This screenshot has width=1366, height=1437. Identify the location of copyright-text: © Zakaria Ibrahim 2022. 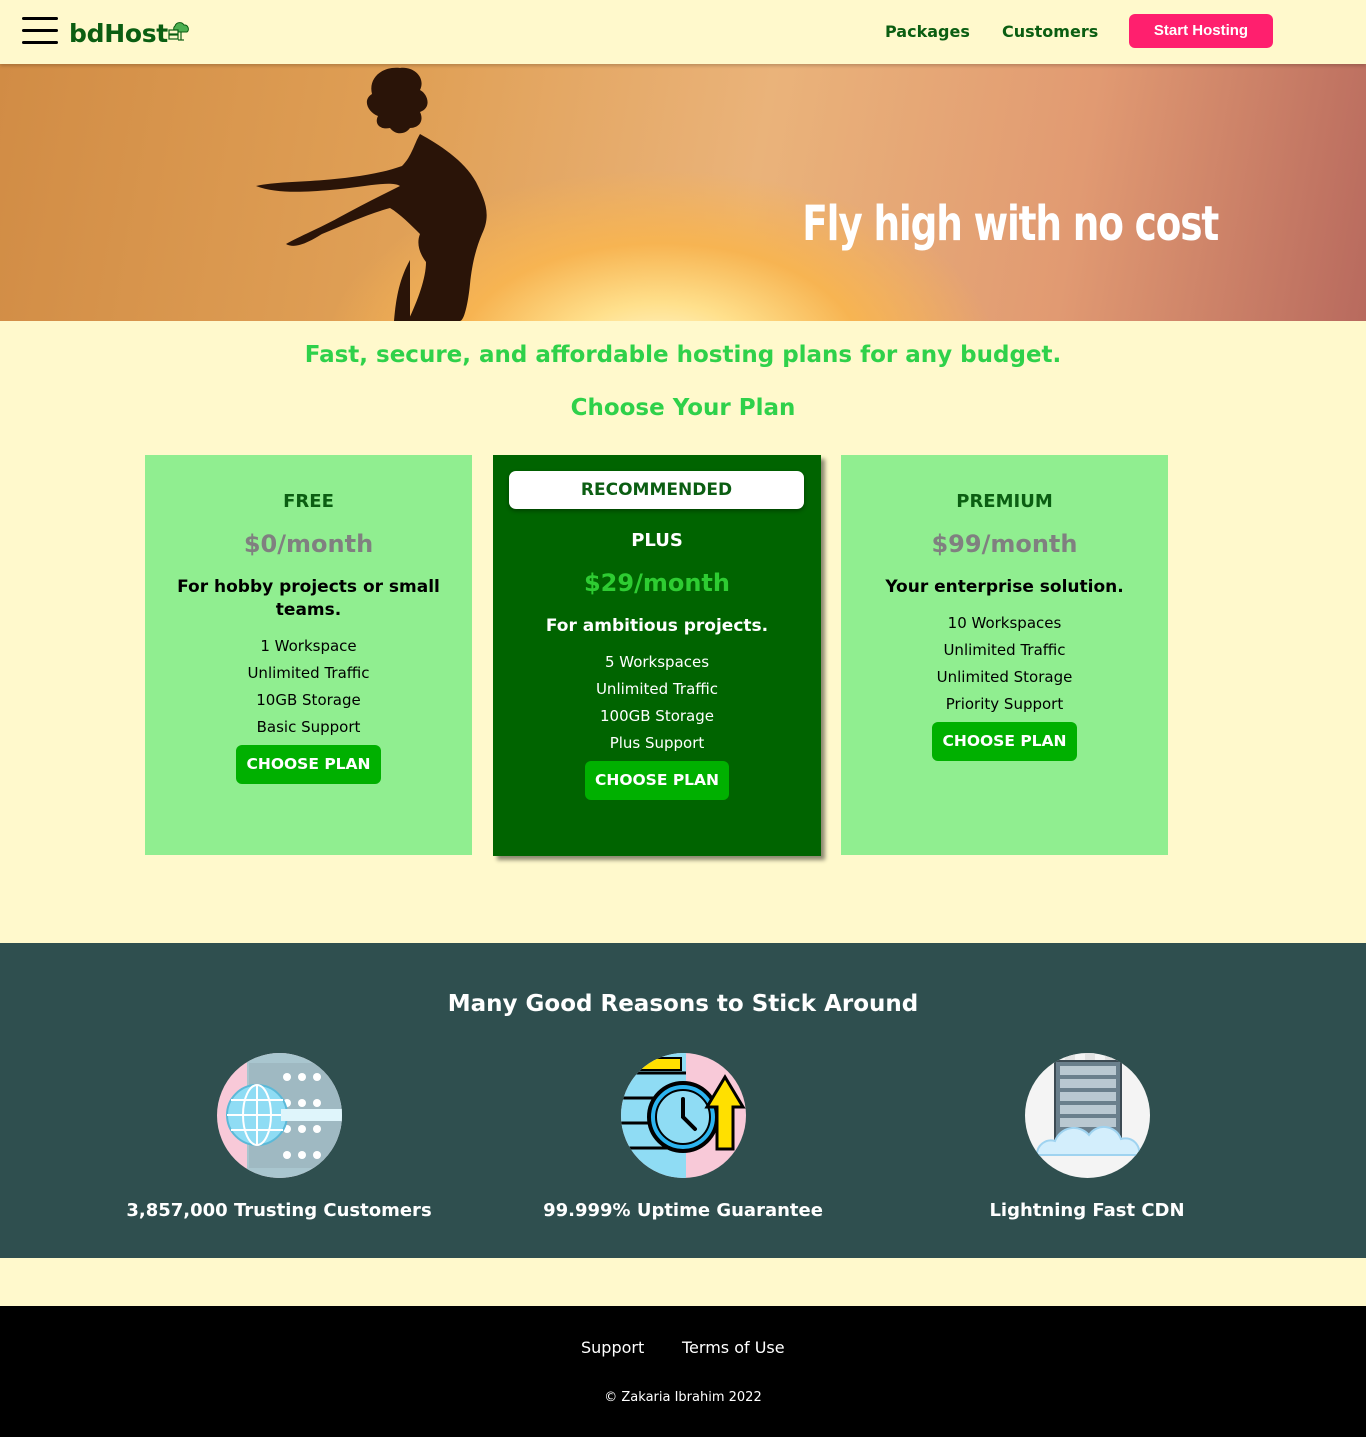
(683, 1397).